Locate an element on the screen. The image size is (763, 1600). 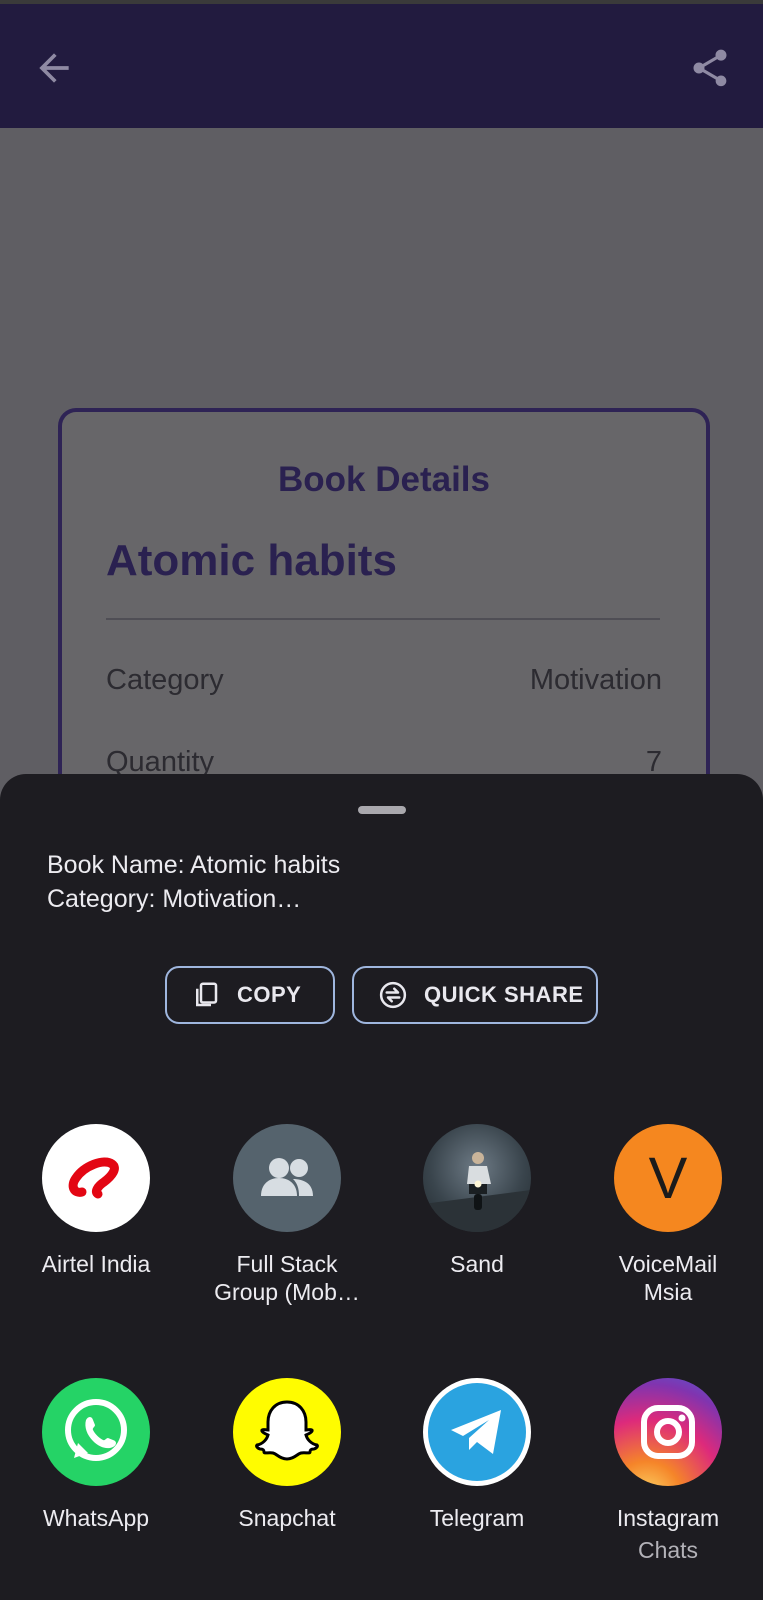
share-target-voicemail-msia: V VoiceMail Msia is located at coordinates (668, 1215).